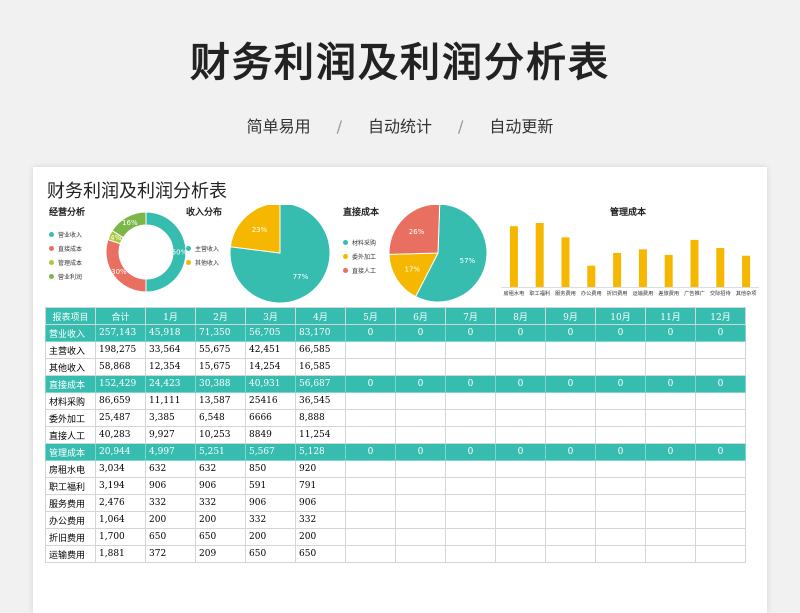 This screenshot has width=800, height=613. I want to click on table-cell: 8849, so click(270, 435).